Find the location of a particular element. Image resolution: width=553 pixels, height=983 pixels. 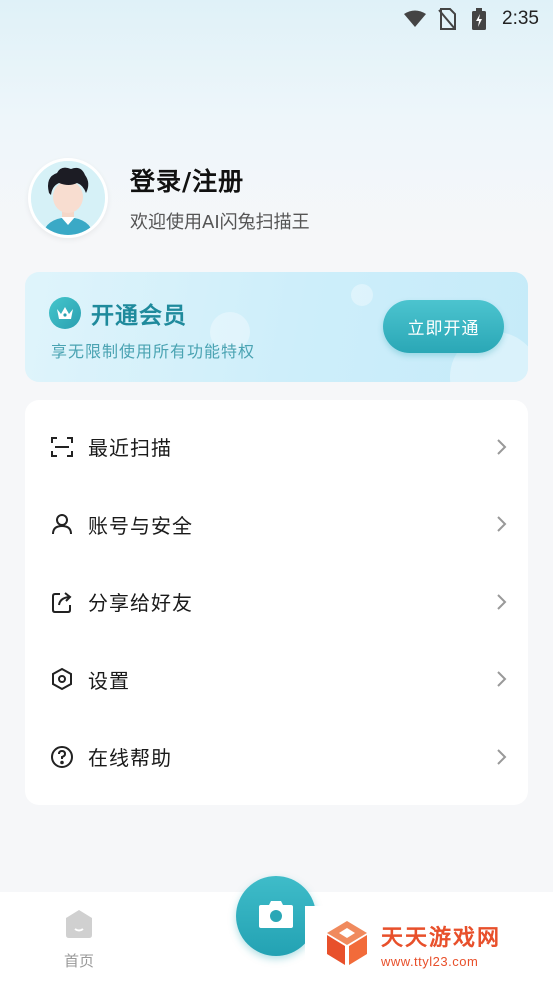

tab-home-label: 首页 is located at coordinates (78, 961).